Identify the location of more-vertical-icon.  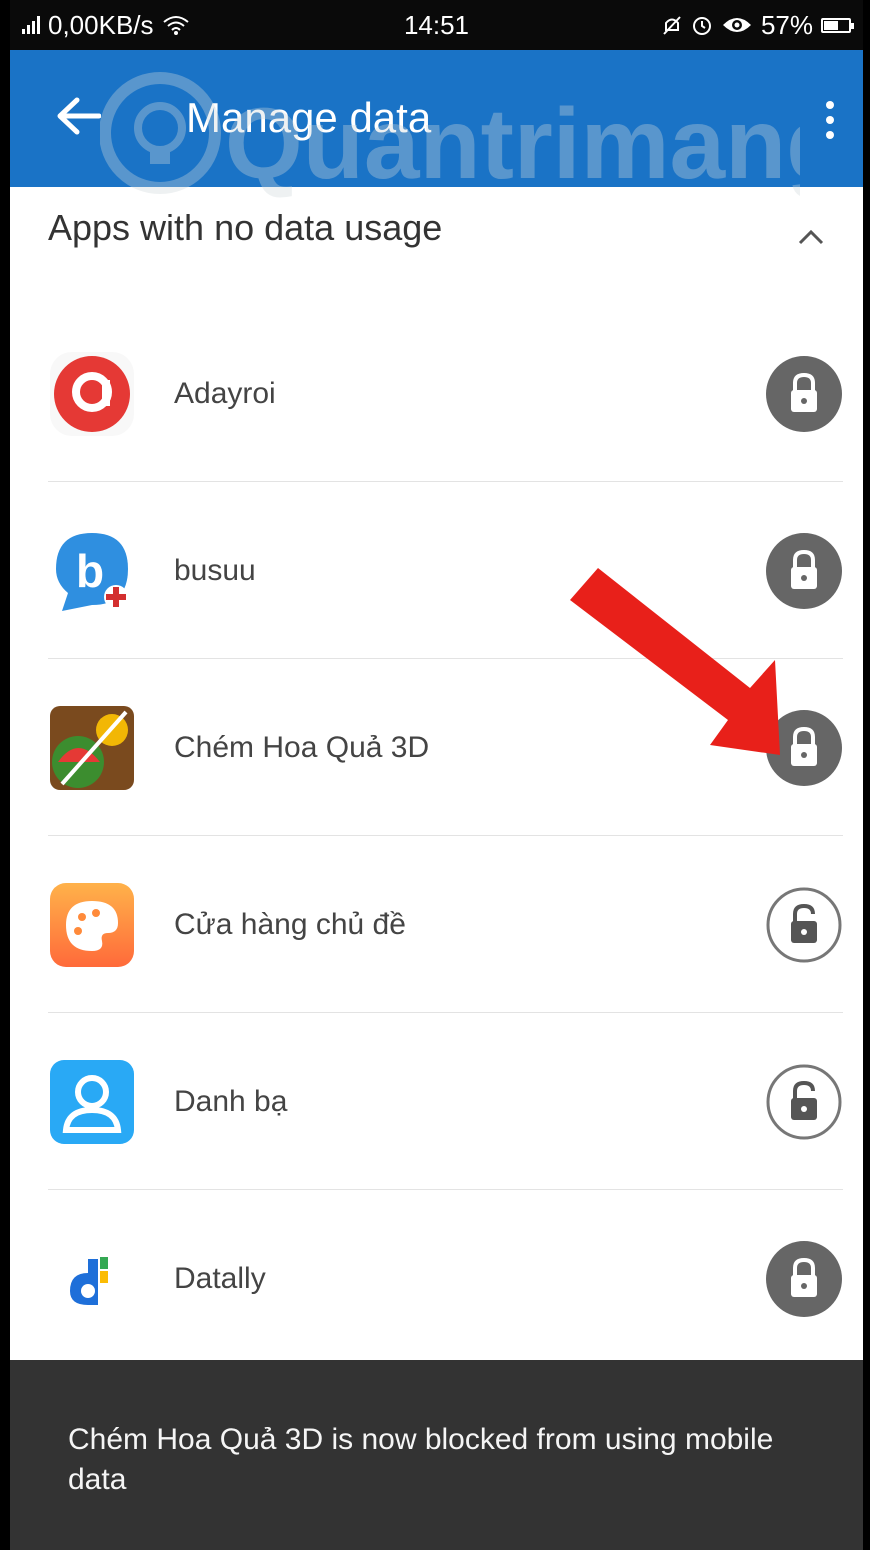
(830, 120).